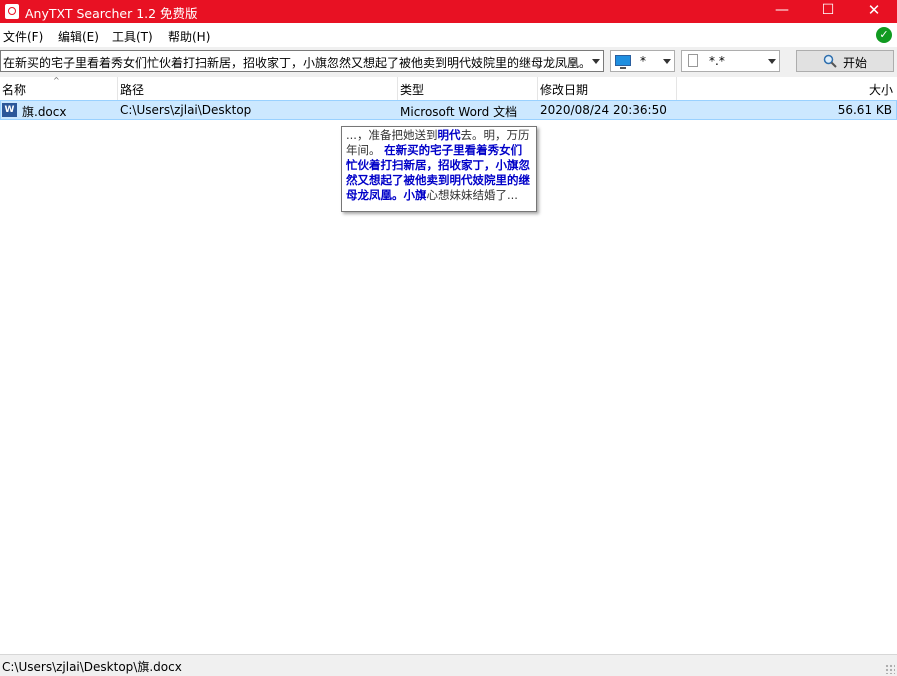  What do you see at coordinates (415, 195) in the screenshot?
I see `tooltip-highlight: 小旗` at bounding box center [415, 195].